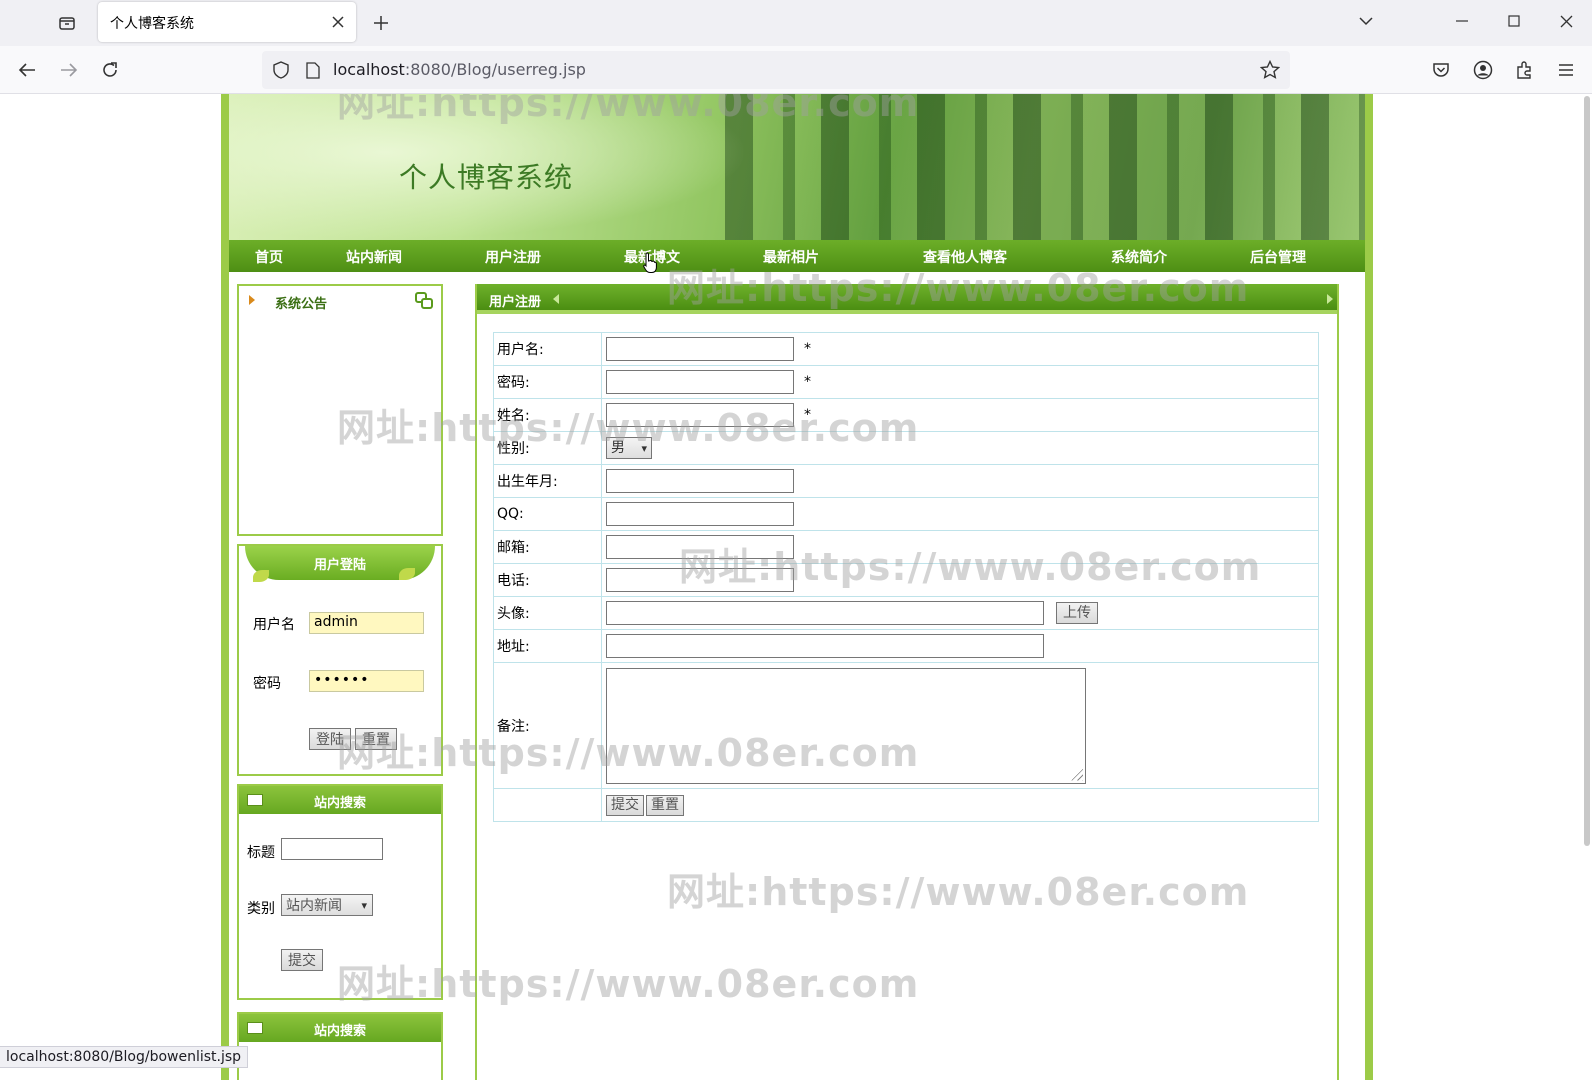 This screenshot has width=1592, height=1080. Describe the element at coordinates (846, 725) in the screenshot. I see `remark-textarea` at that location.